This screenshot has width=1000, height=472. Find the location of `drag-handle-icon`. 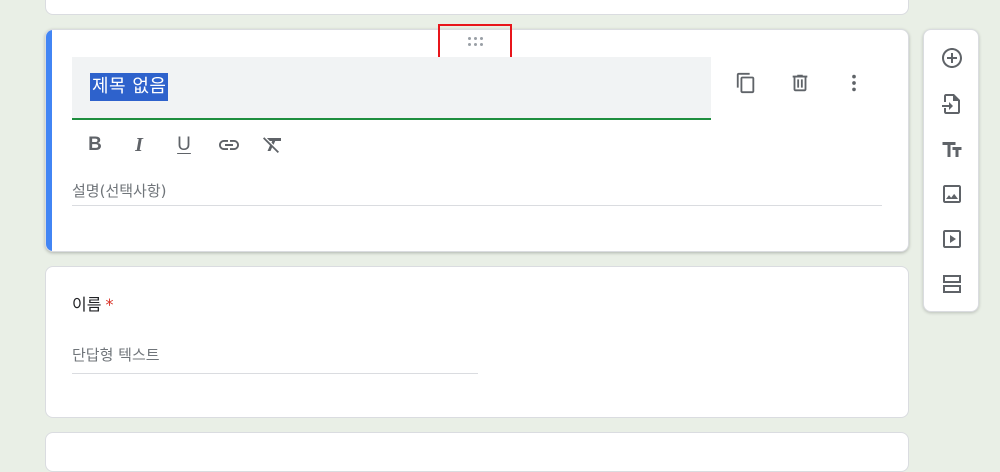

drag-handle-icon is located at coordinates (475, 41).